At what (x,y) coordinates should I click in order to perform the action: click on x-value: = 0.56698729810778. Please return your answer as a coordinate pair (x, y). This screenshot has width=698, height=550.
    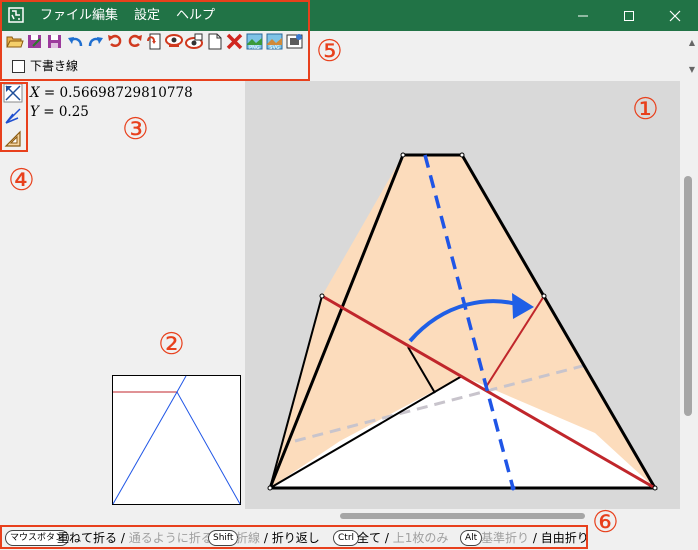
    Looking at the image, I should click on (118, 93).